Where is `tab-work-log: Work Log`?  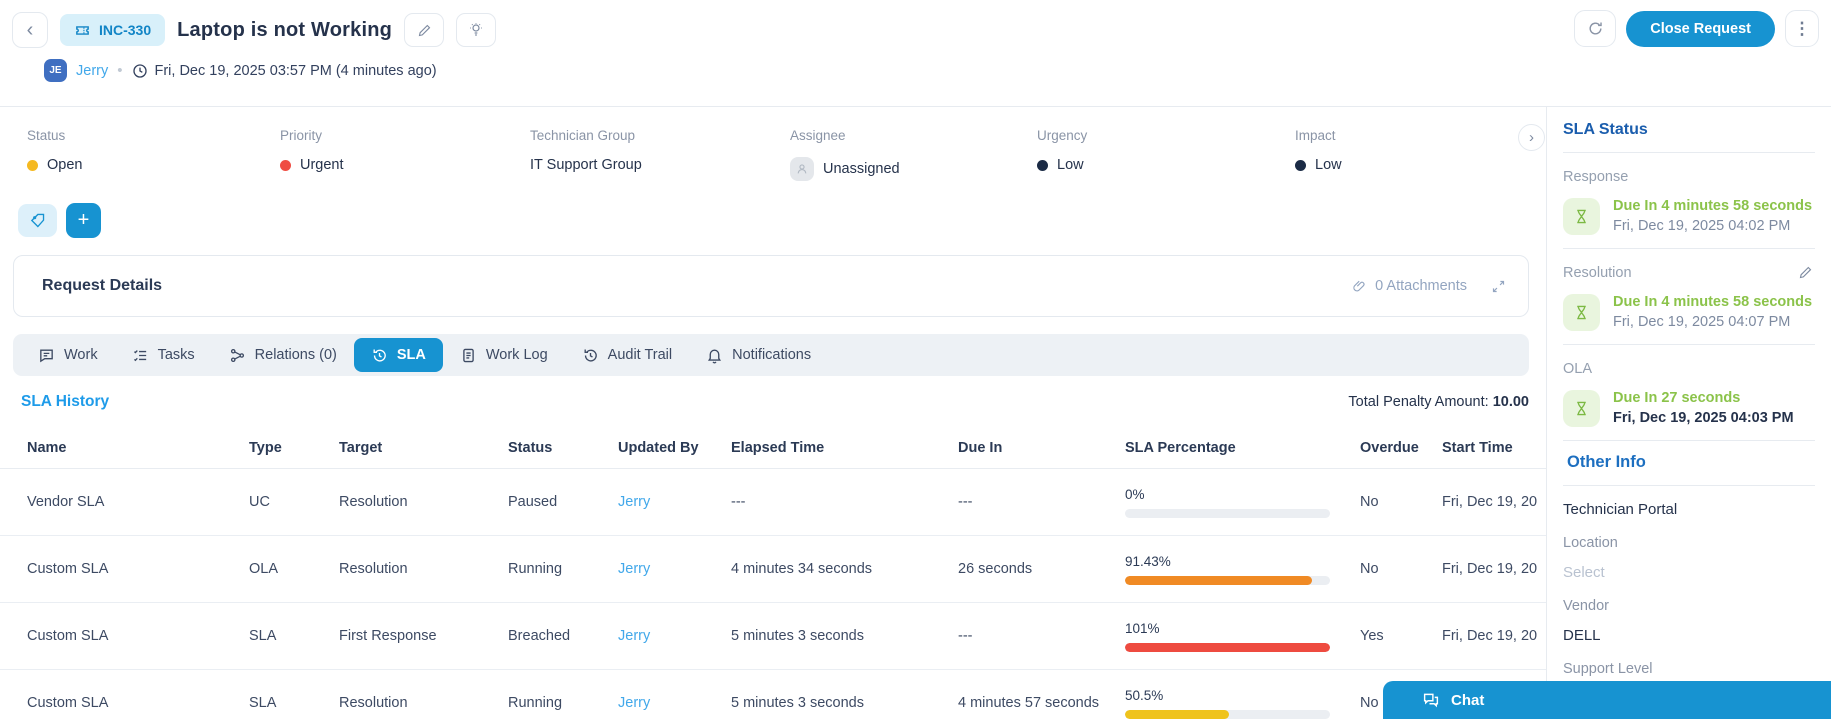
tab-work-log: Work Log is located at coordinates (504, 355).